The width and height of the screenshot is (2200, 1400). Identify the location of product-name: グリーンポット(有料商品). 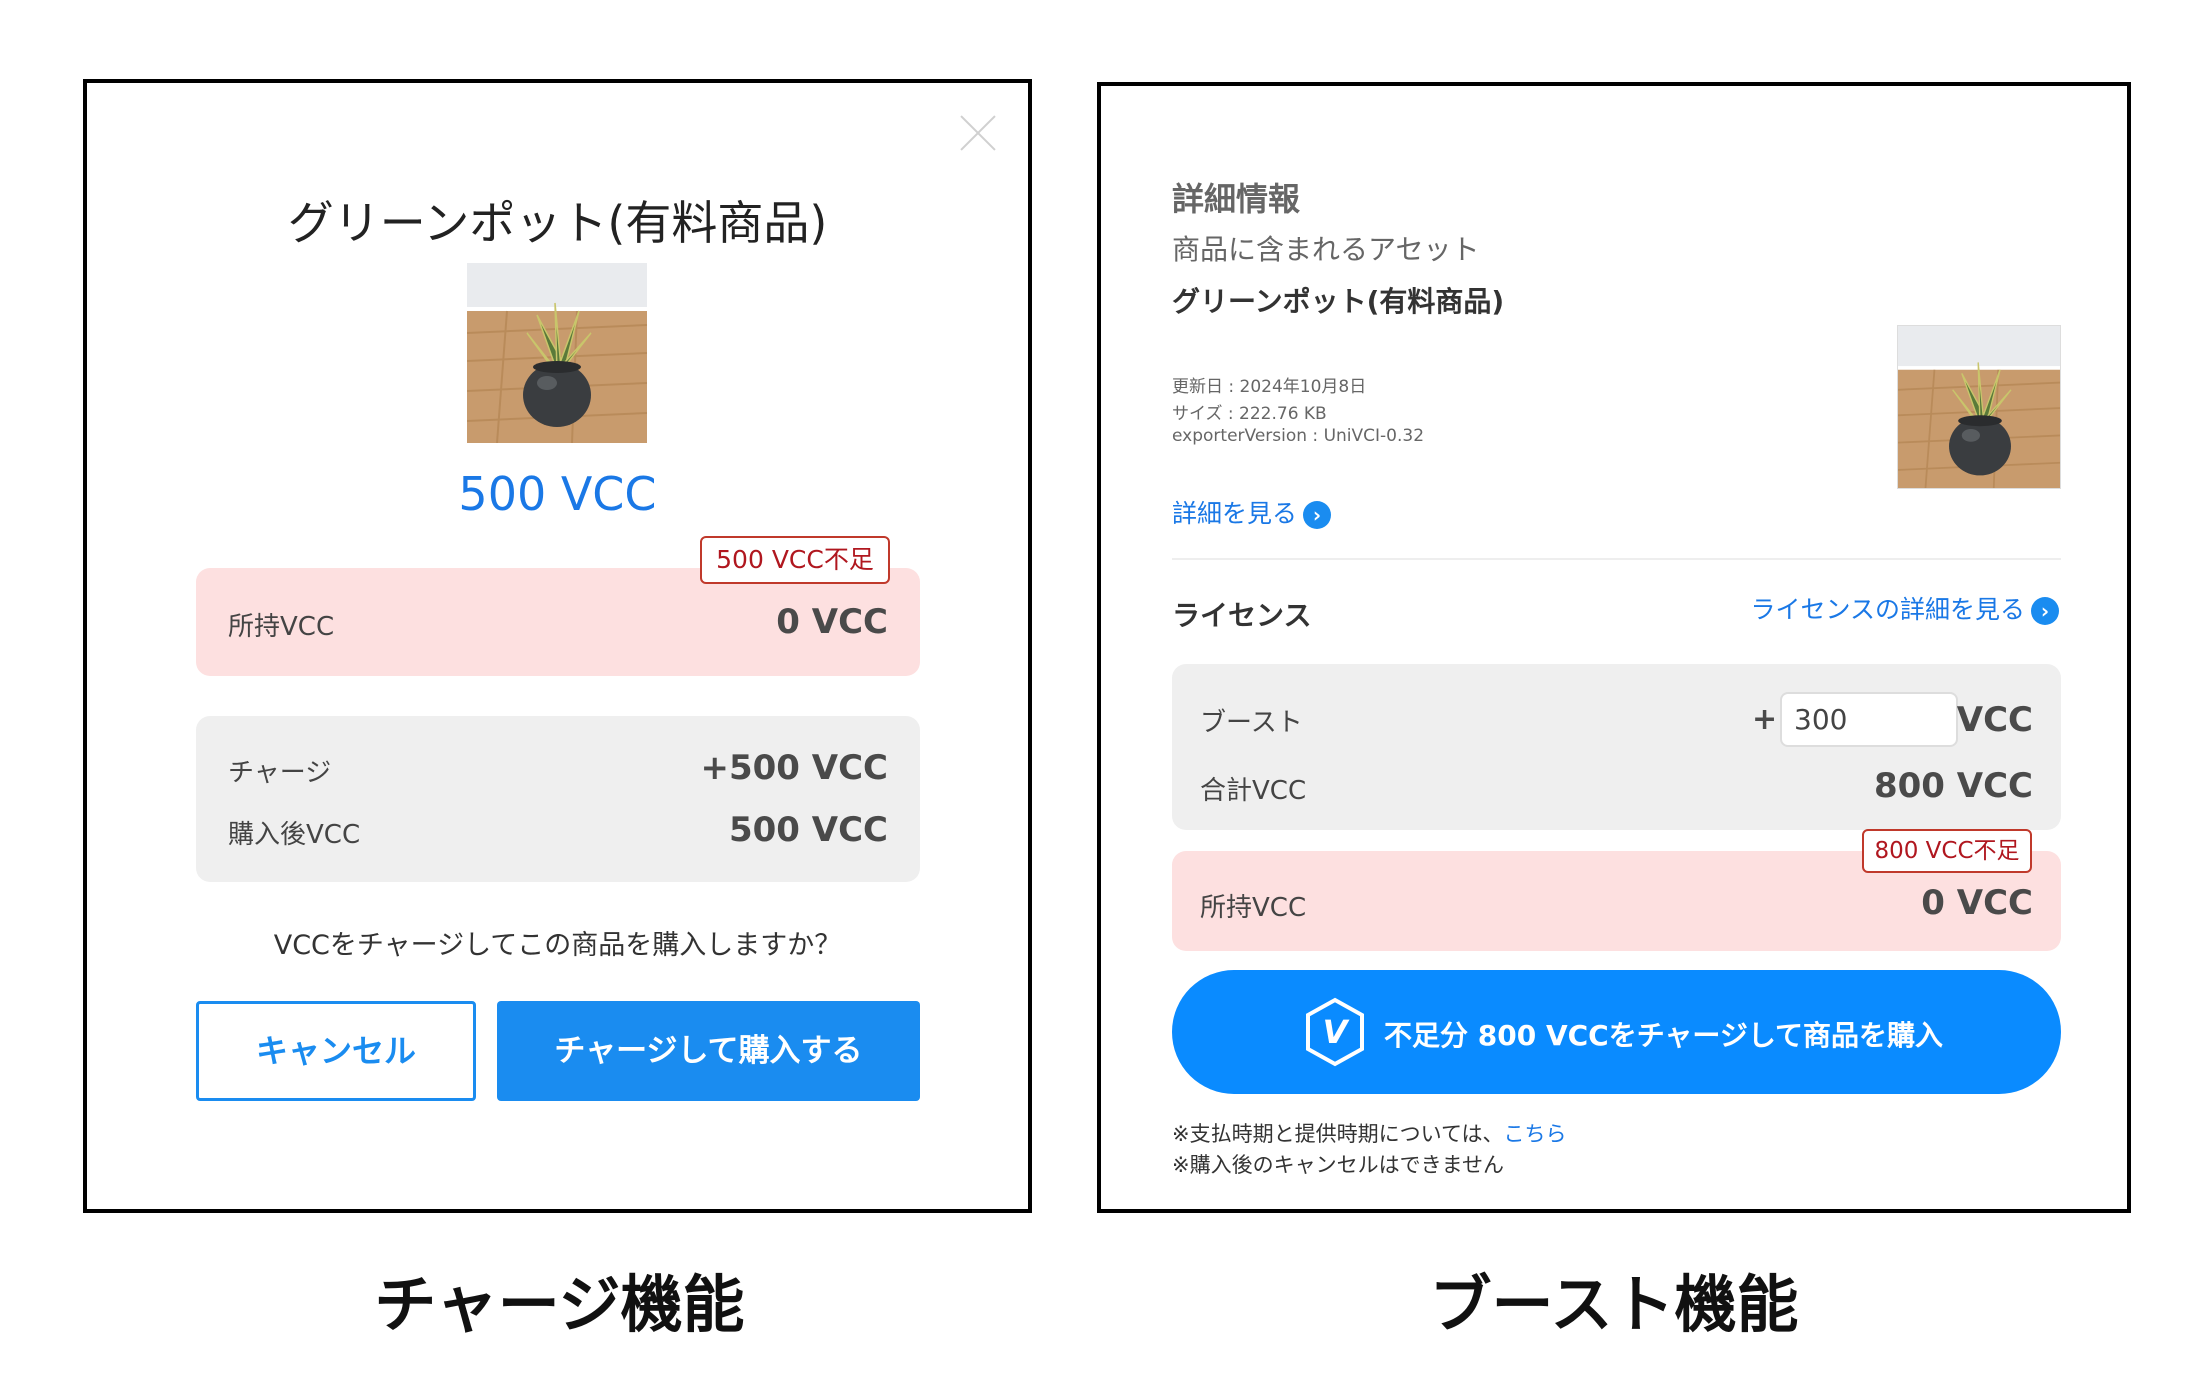
(1338, 301).